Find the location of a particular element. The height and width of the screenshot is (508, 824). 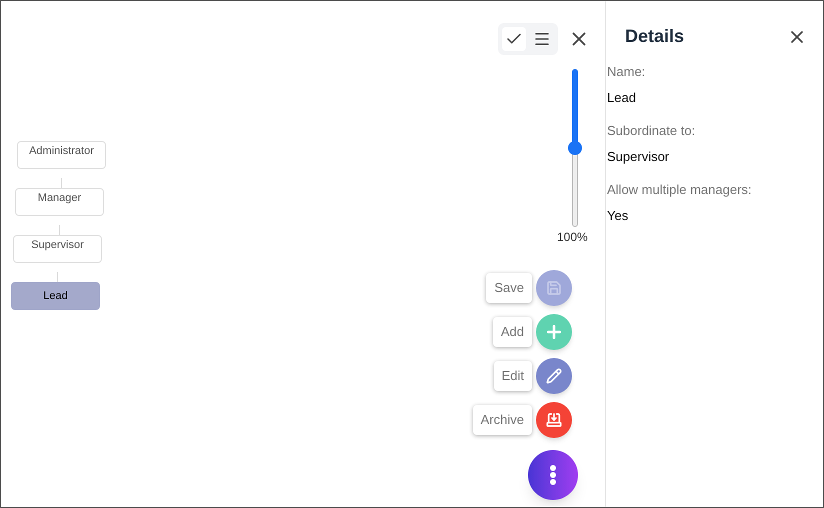

field-label: Subordinate to: is located at coordinates (651, 131).